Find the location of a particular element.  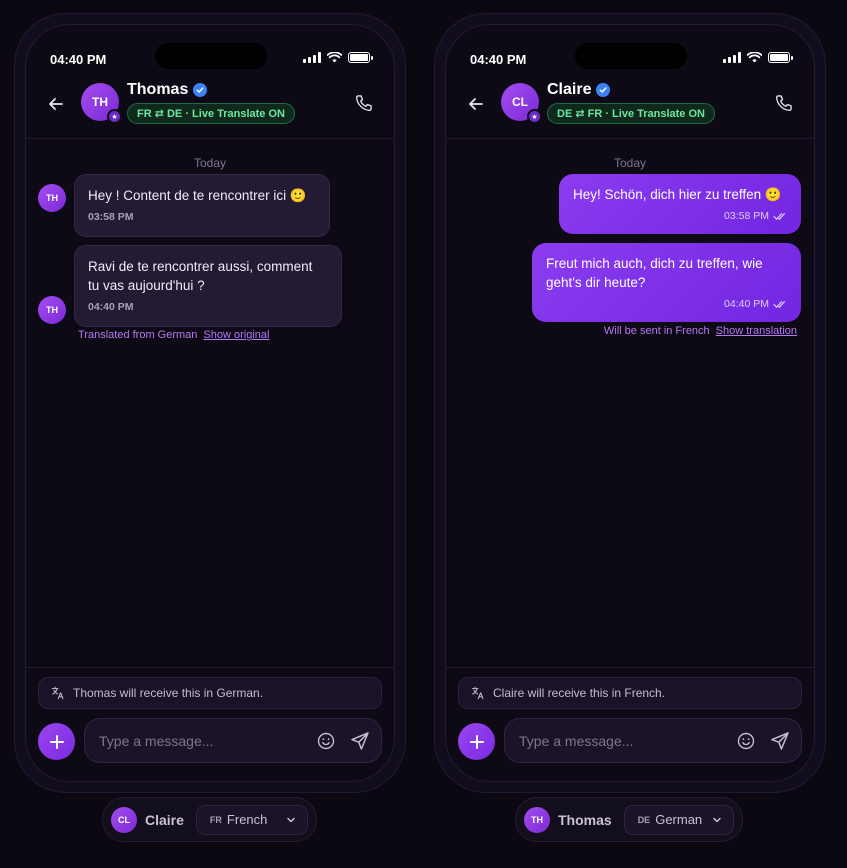

status-time: 04:40 PM is located at coordinates (78, 59).